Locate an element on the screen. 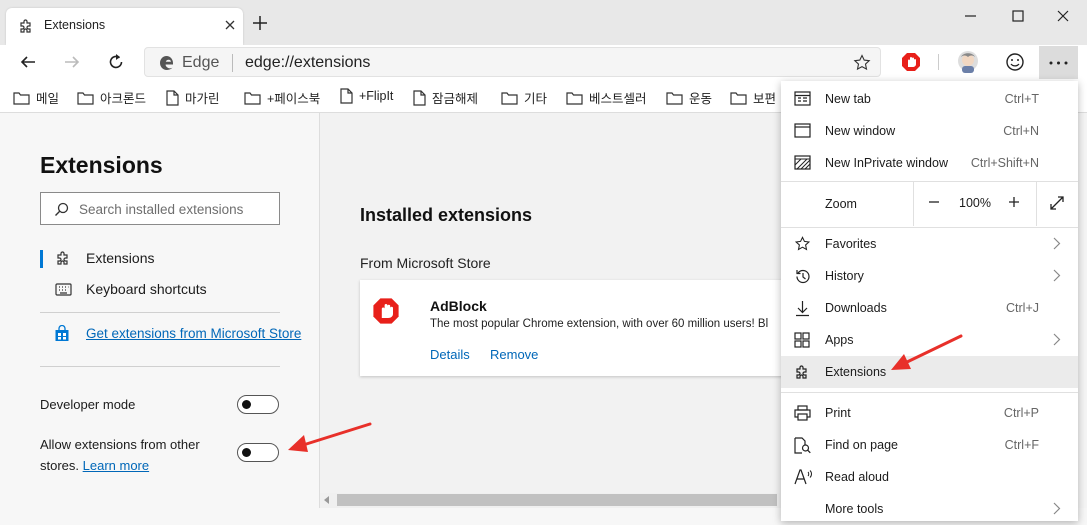  window-icon is located at coordinates (802, 130).